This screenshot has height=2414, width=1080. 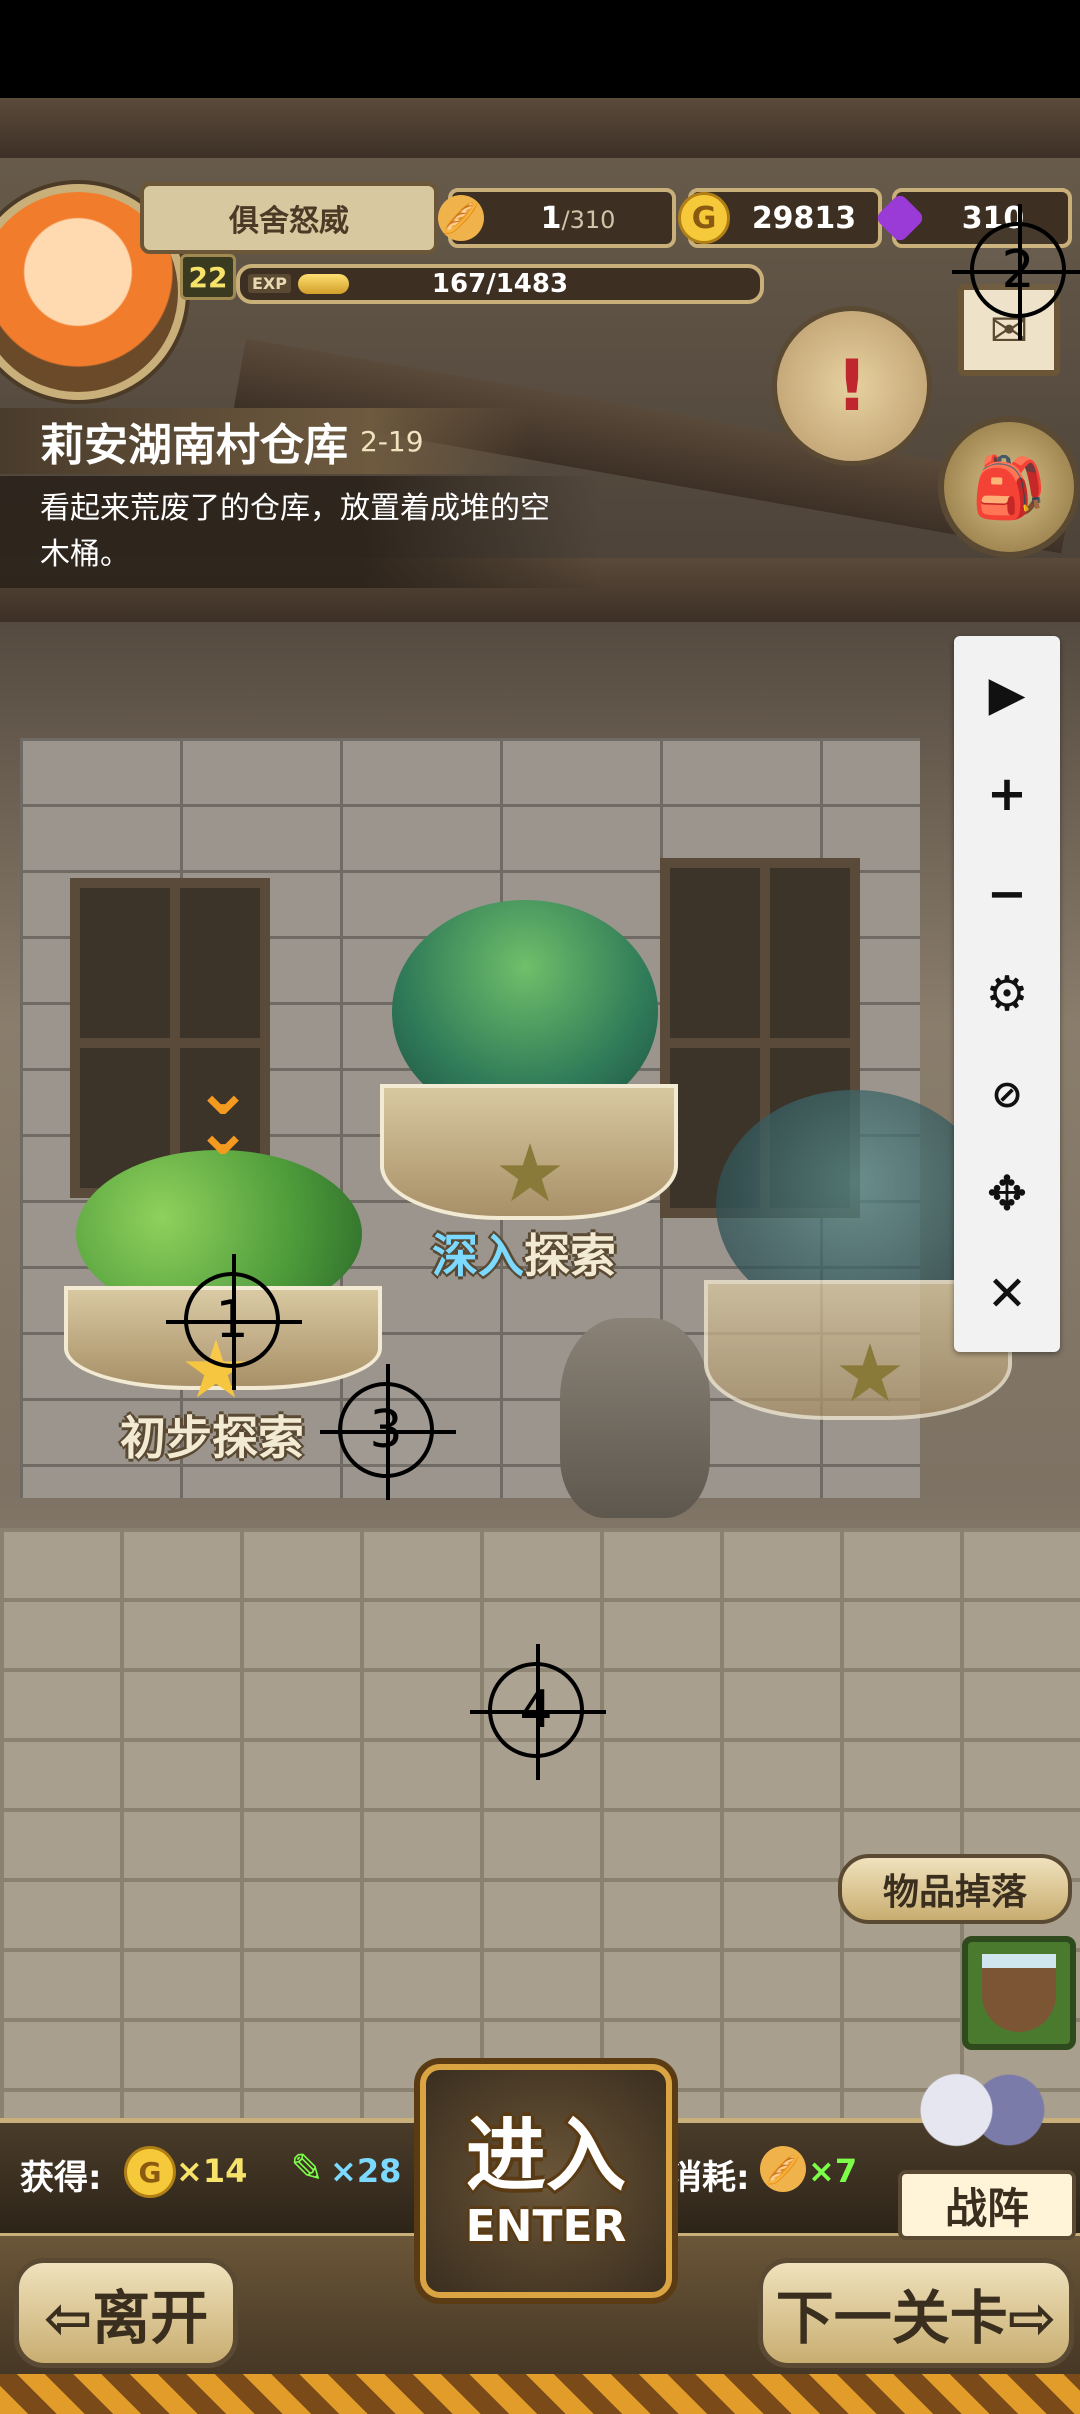 What do you see at coordinates (126, 2313) in the screenshot?
I see `leave-button: ⇦离开` at bounding box center [126, 2313].